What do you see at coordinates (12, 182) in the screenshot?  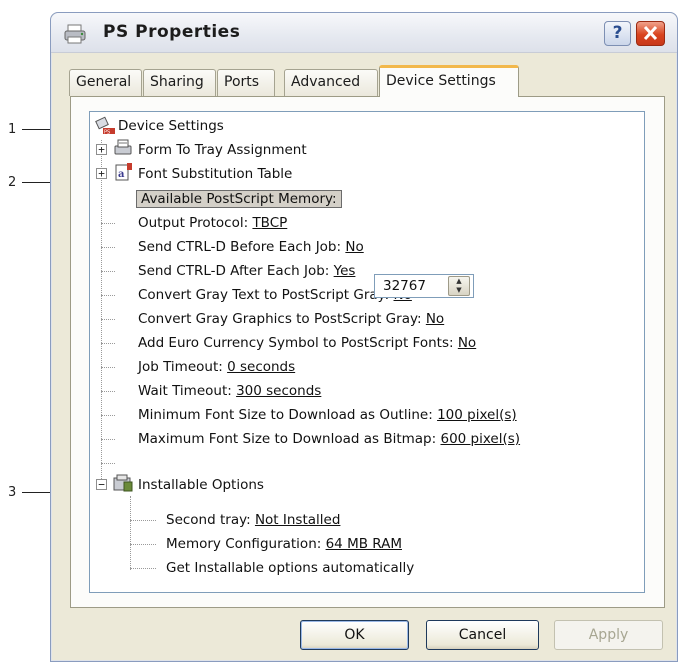 I see `callout-number: 2` at bounding box center [12, 182].